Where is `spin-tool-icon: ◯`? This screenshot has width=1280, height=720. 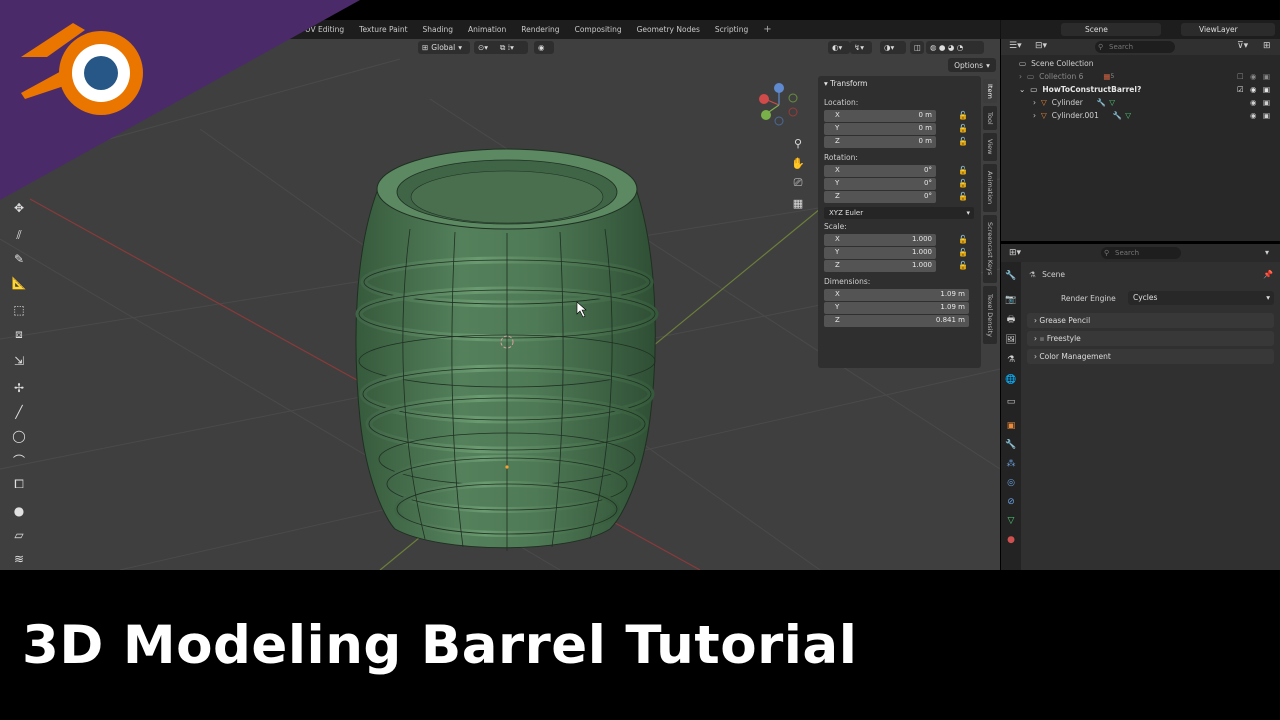
spin-tool-icon: ◯ is located at coordinates (19, 436).